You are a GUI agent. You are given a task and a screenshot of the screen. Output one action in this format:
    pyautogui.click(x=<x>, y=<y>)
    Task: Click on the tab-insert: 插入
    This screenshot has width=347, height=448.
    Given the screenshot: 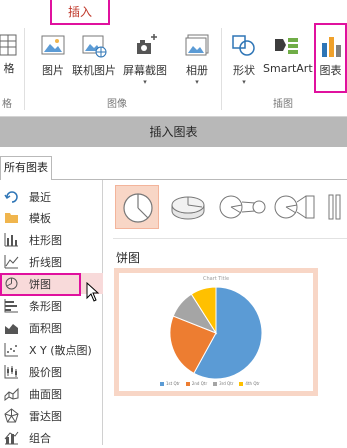 What is the action you would take?
    pyautogui.click(x=80, y=12)
    